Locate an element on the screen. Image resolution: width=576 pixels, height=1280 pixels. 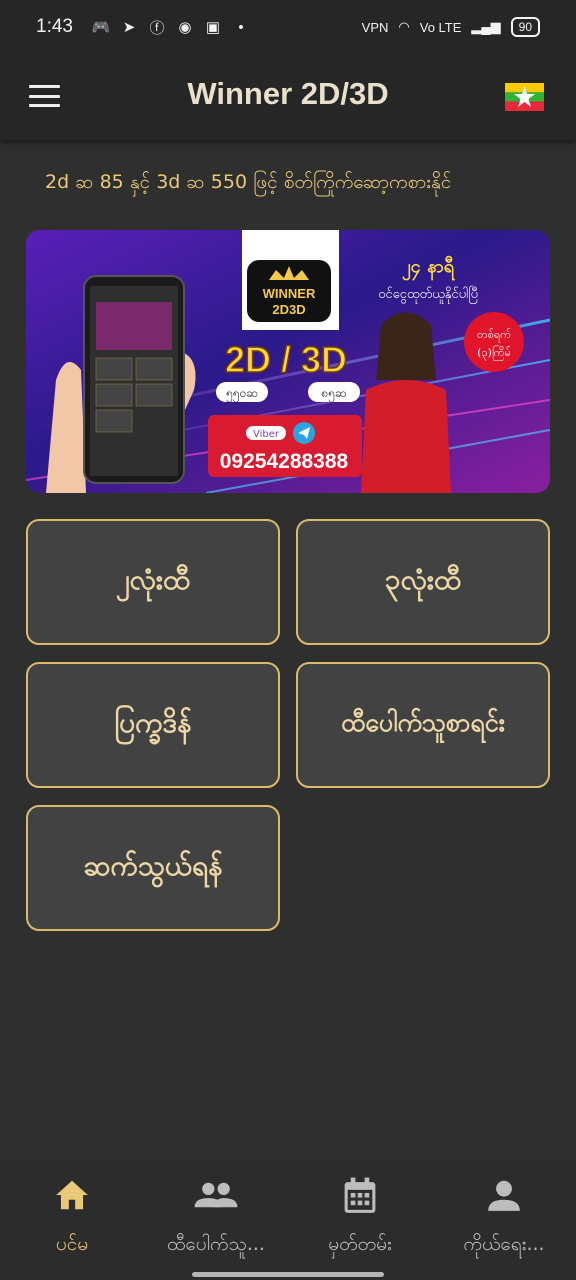
person-icon is located at coordinates (504, 1195).